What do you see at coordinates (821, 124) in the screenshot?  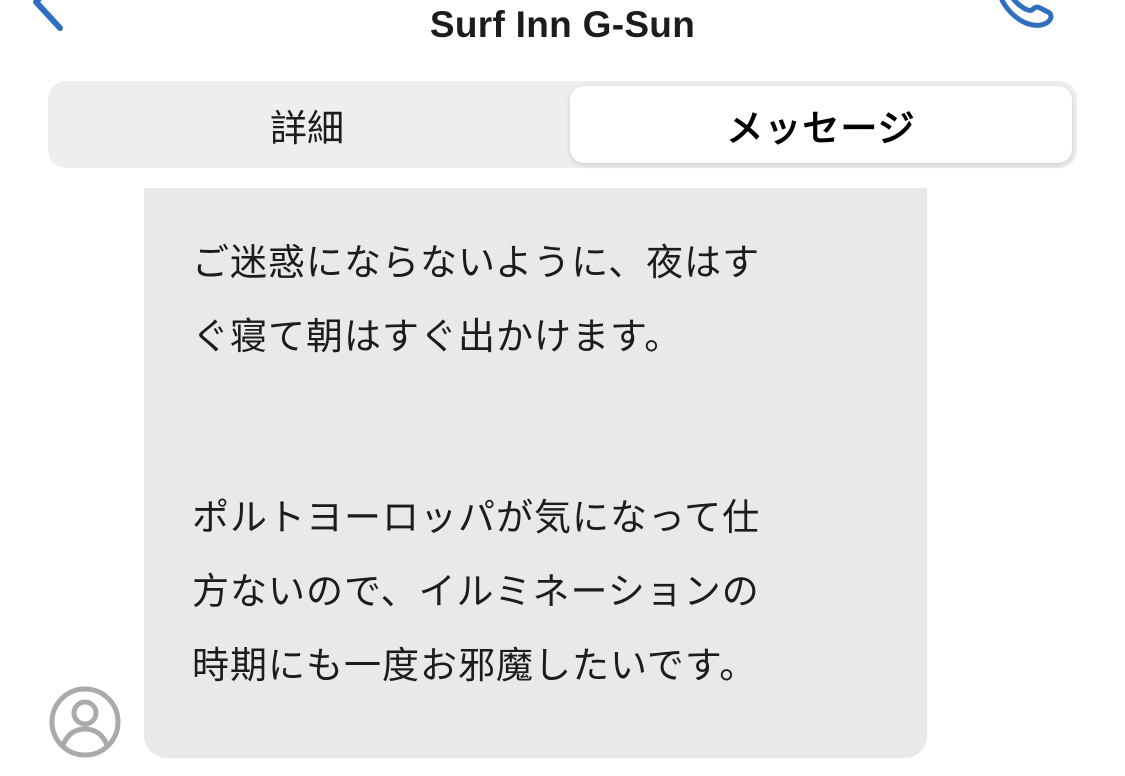 I see `tab-messages: メッセージ` at bounding box center [821, 124].